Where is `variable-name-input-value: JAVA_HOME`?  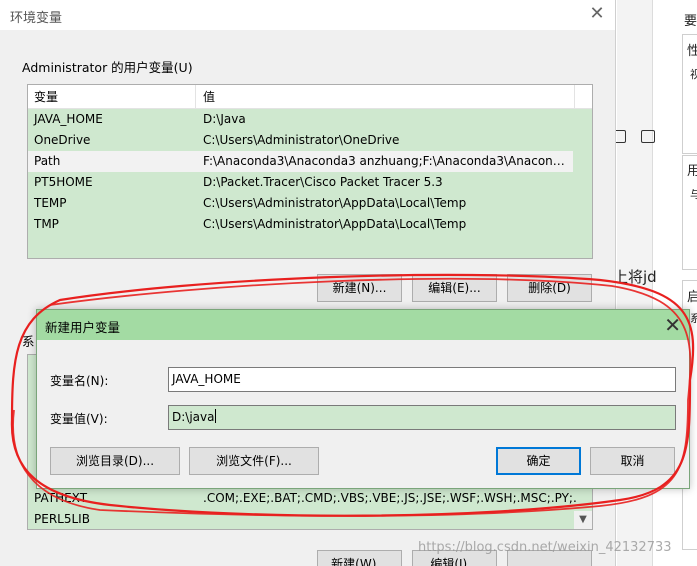
variable-name-input-value: JAVA_HOME is located at coordinates (206, 379).